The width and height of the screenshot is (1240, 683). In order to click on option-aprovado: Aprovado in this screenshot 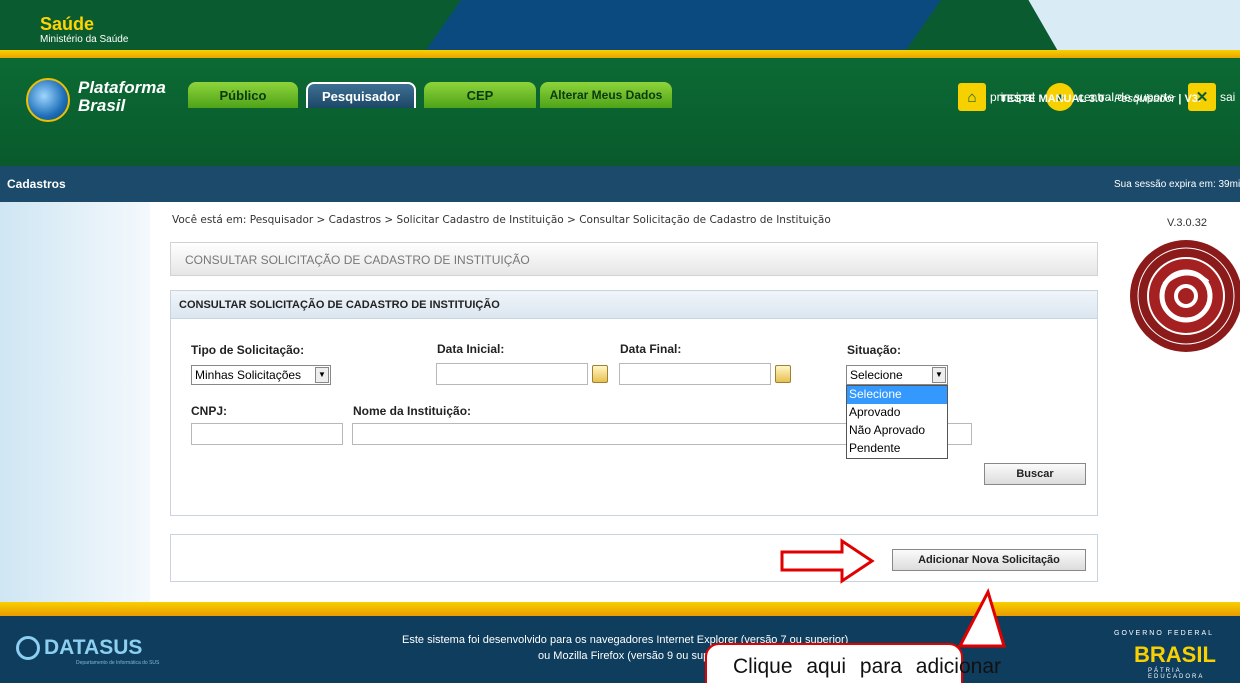, I will do `click(897, 413)`.